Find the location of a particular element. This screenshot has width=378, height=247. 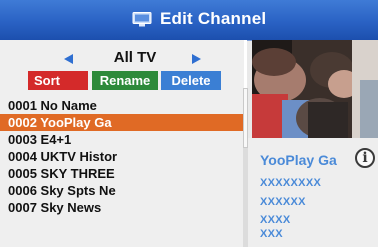

delete-button: Delete is located at coordinates (191, 80).